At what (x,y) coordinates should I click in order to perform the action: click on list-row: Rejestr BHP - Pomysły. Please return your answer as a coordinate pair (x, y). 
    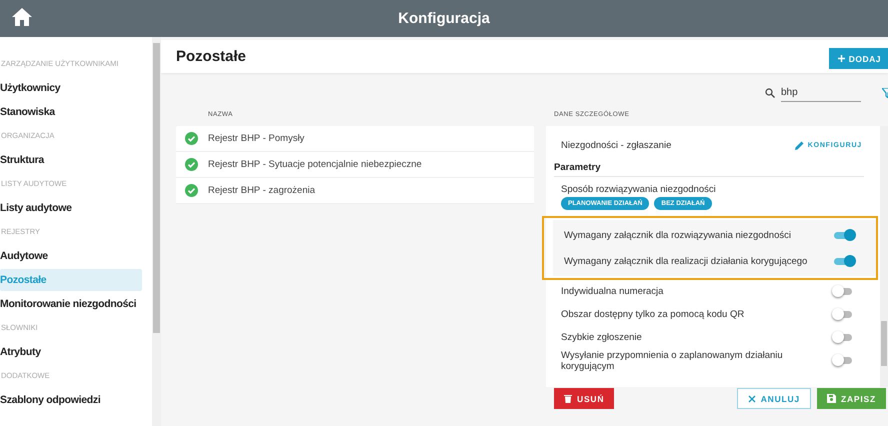
    Looking at the image, I should click on (355, 139).